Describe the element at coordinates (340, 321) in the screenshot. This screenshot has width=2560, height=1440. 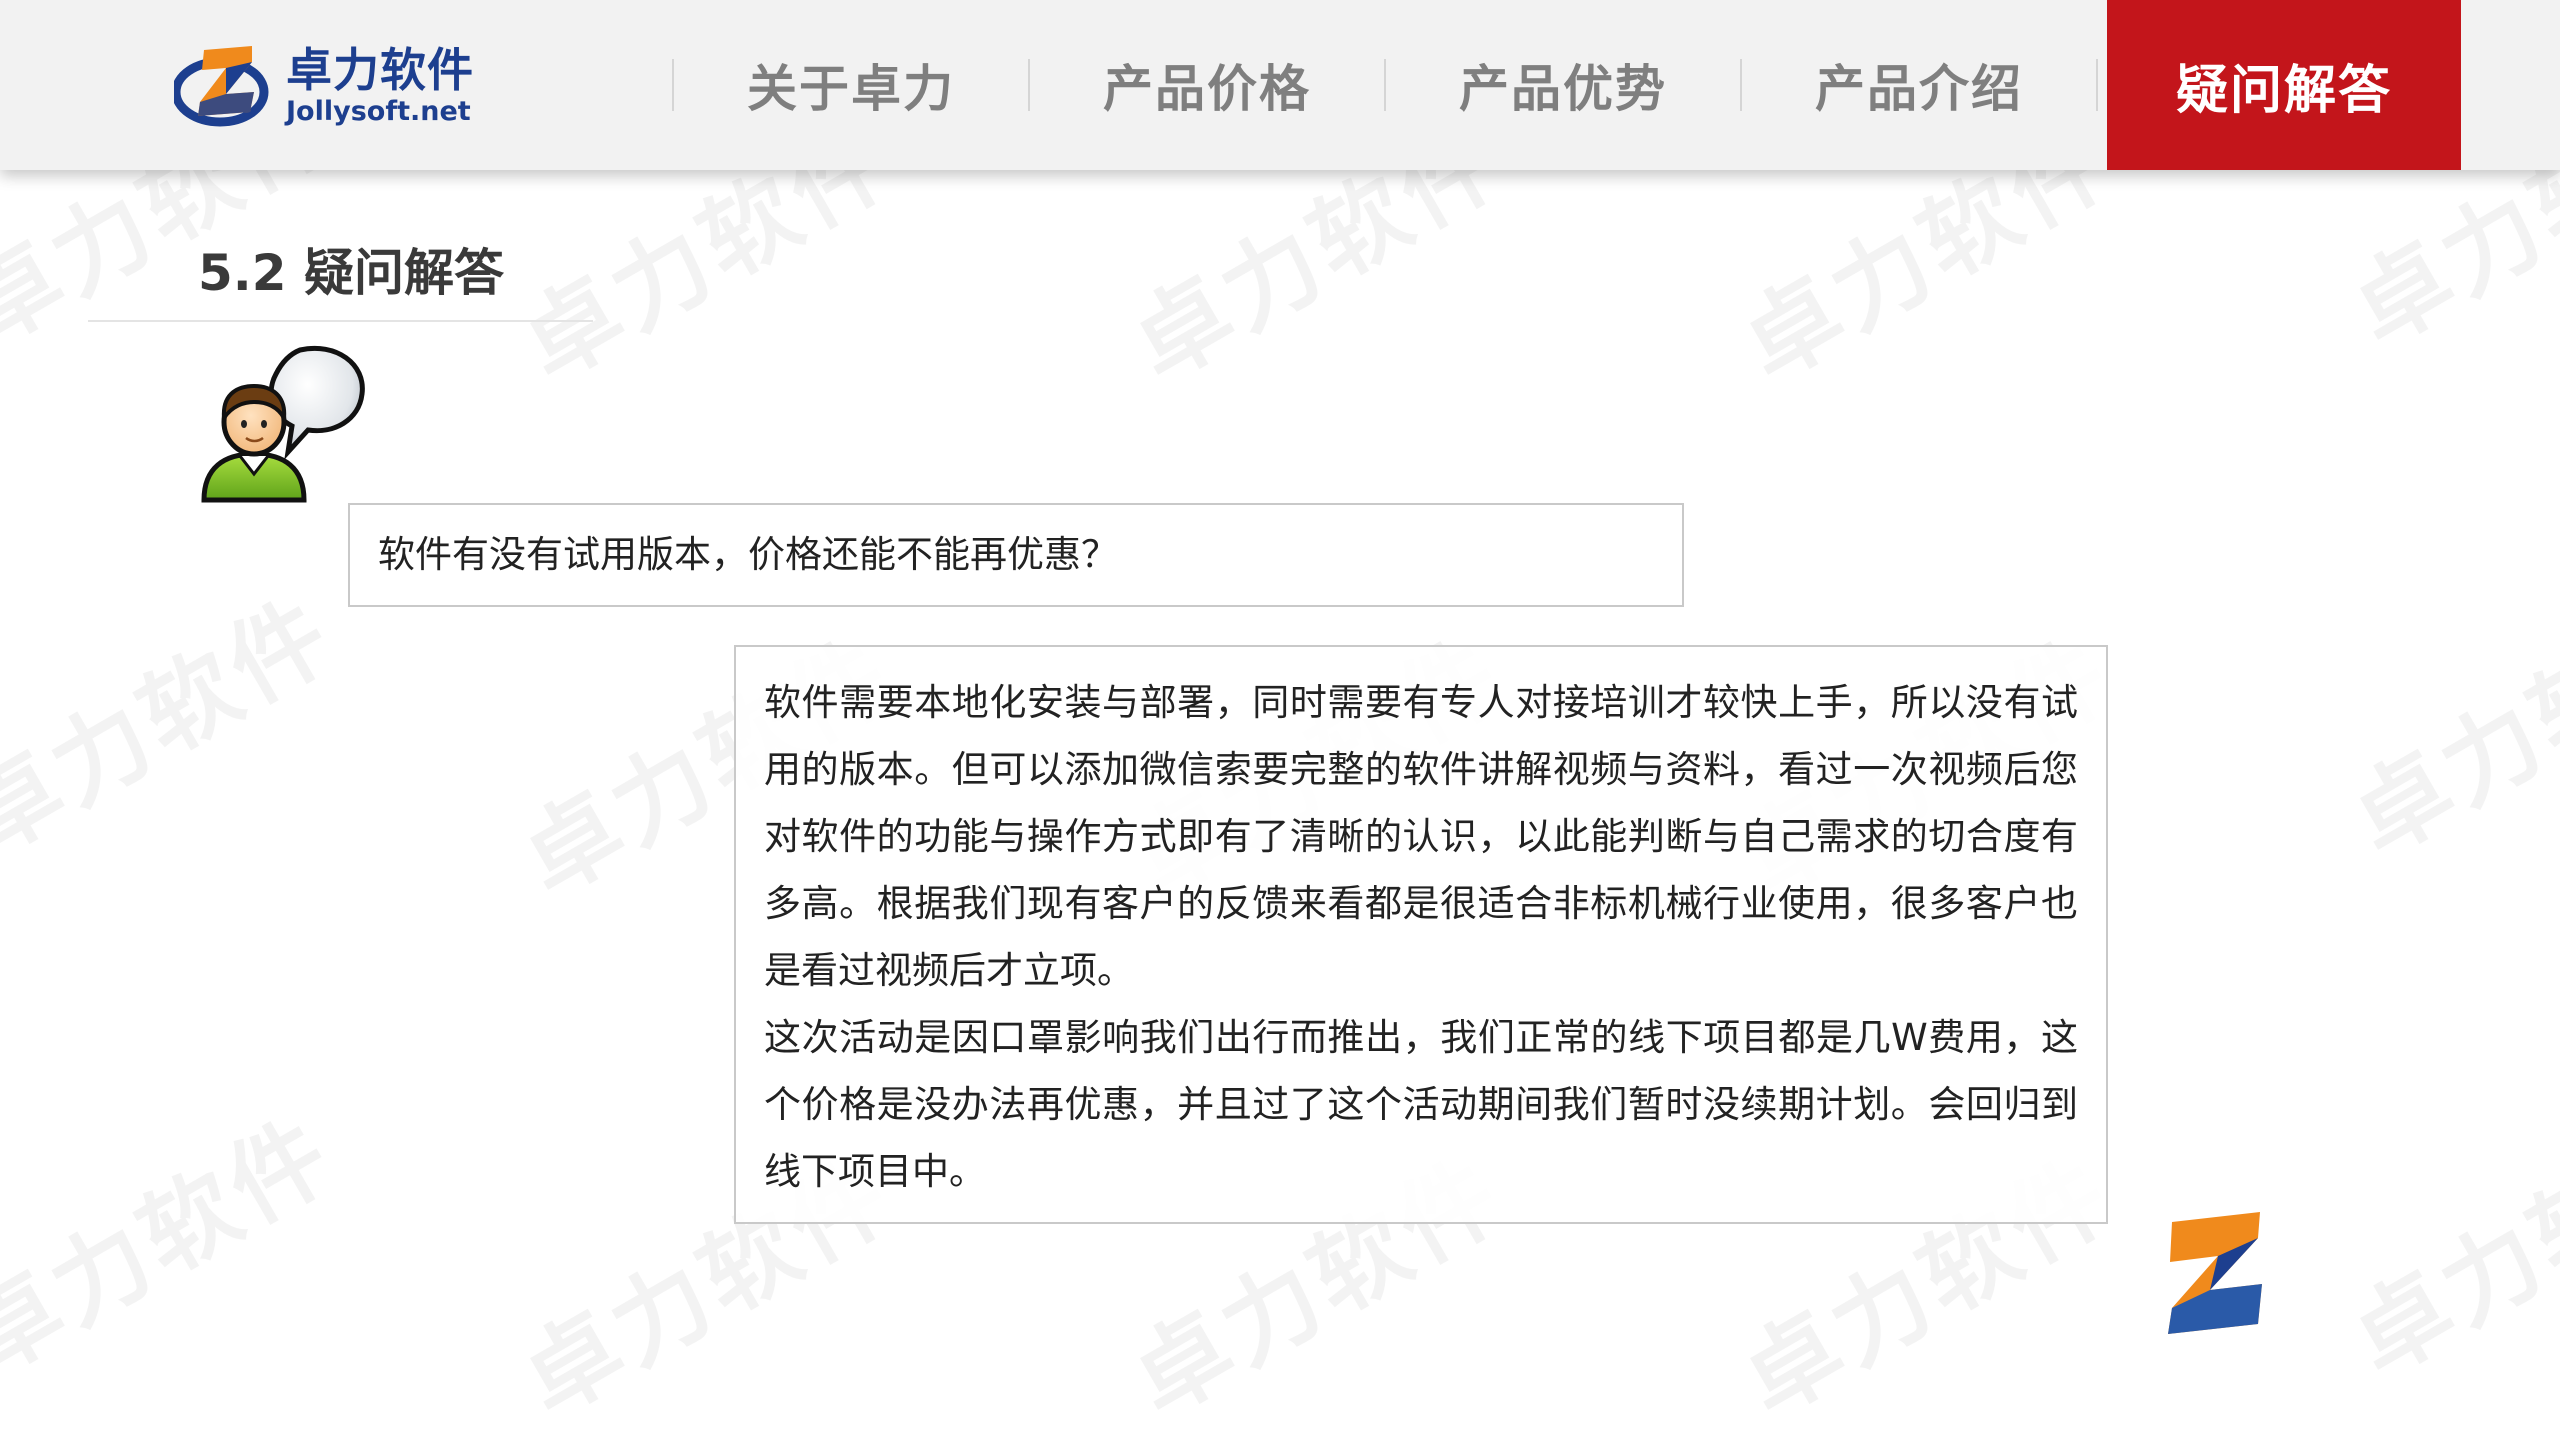
I see `section-divider` at that location.